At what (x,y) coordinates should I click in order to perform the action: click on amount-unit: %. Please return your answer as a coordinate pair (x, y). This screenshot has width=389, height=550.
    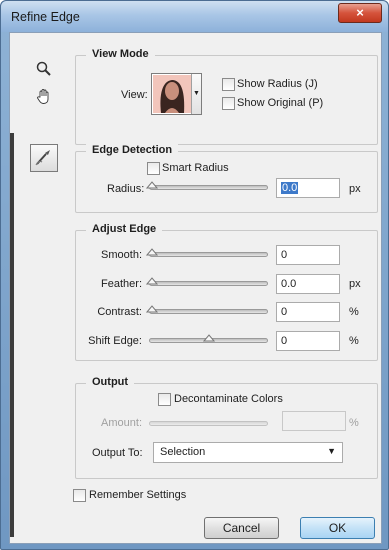
    Looking at the image, I should click on (354, 423).